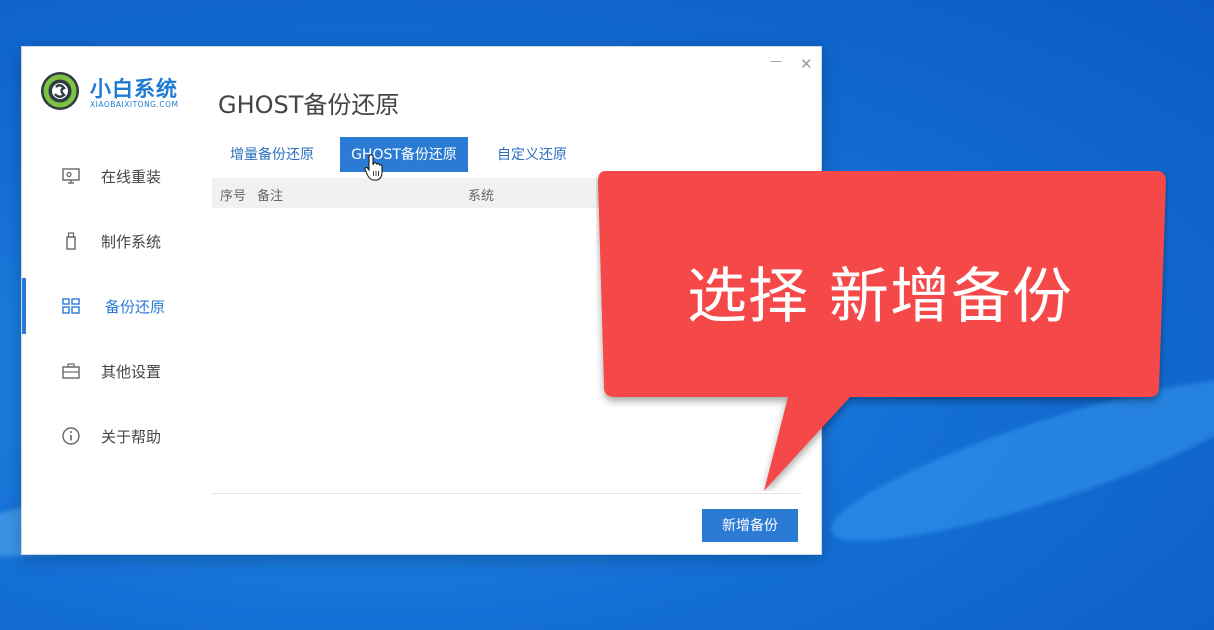  I want to click on column-header-index: 序号, so click(233, 196).